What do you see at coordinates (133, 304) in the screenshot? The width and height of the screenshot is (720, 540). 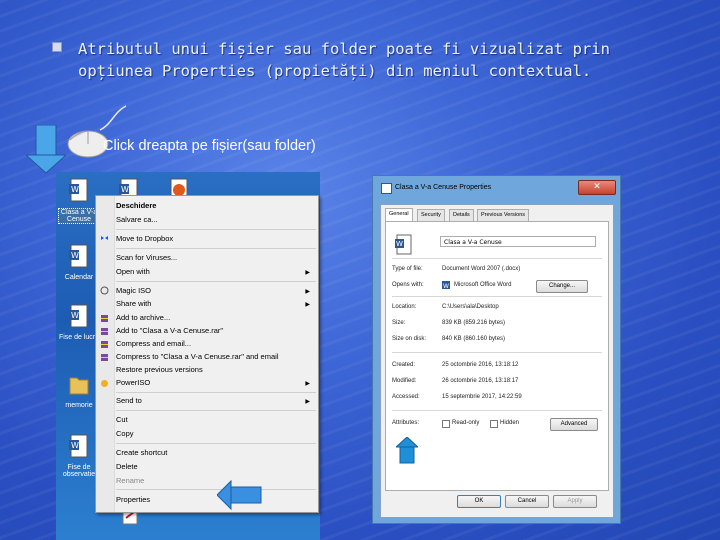 I see `menu-item-share-with: Share with` at bounding box center [133, 304].